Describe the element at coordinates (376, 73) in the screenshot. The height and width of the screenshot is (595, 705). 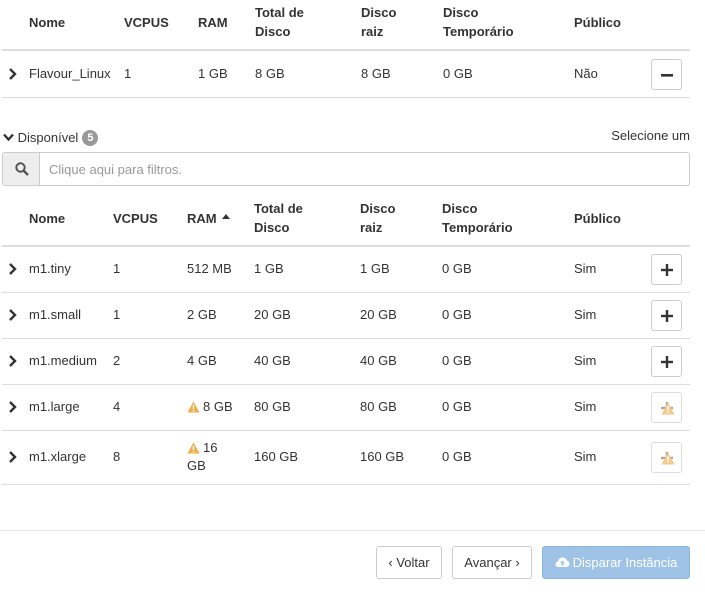
I see `flavor-root-disk: 8 GB` at that location.